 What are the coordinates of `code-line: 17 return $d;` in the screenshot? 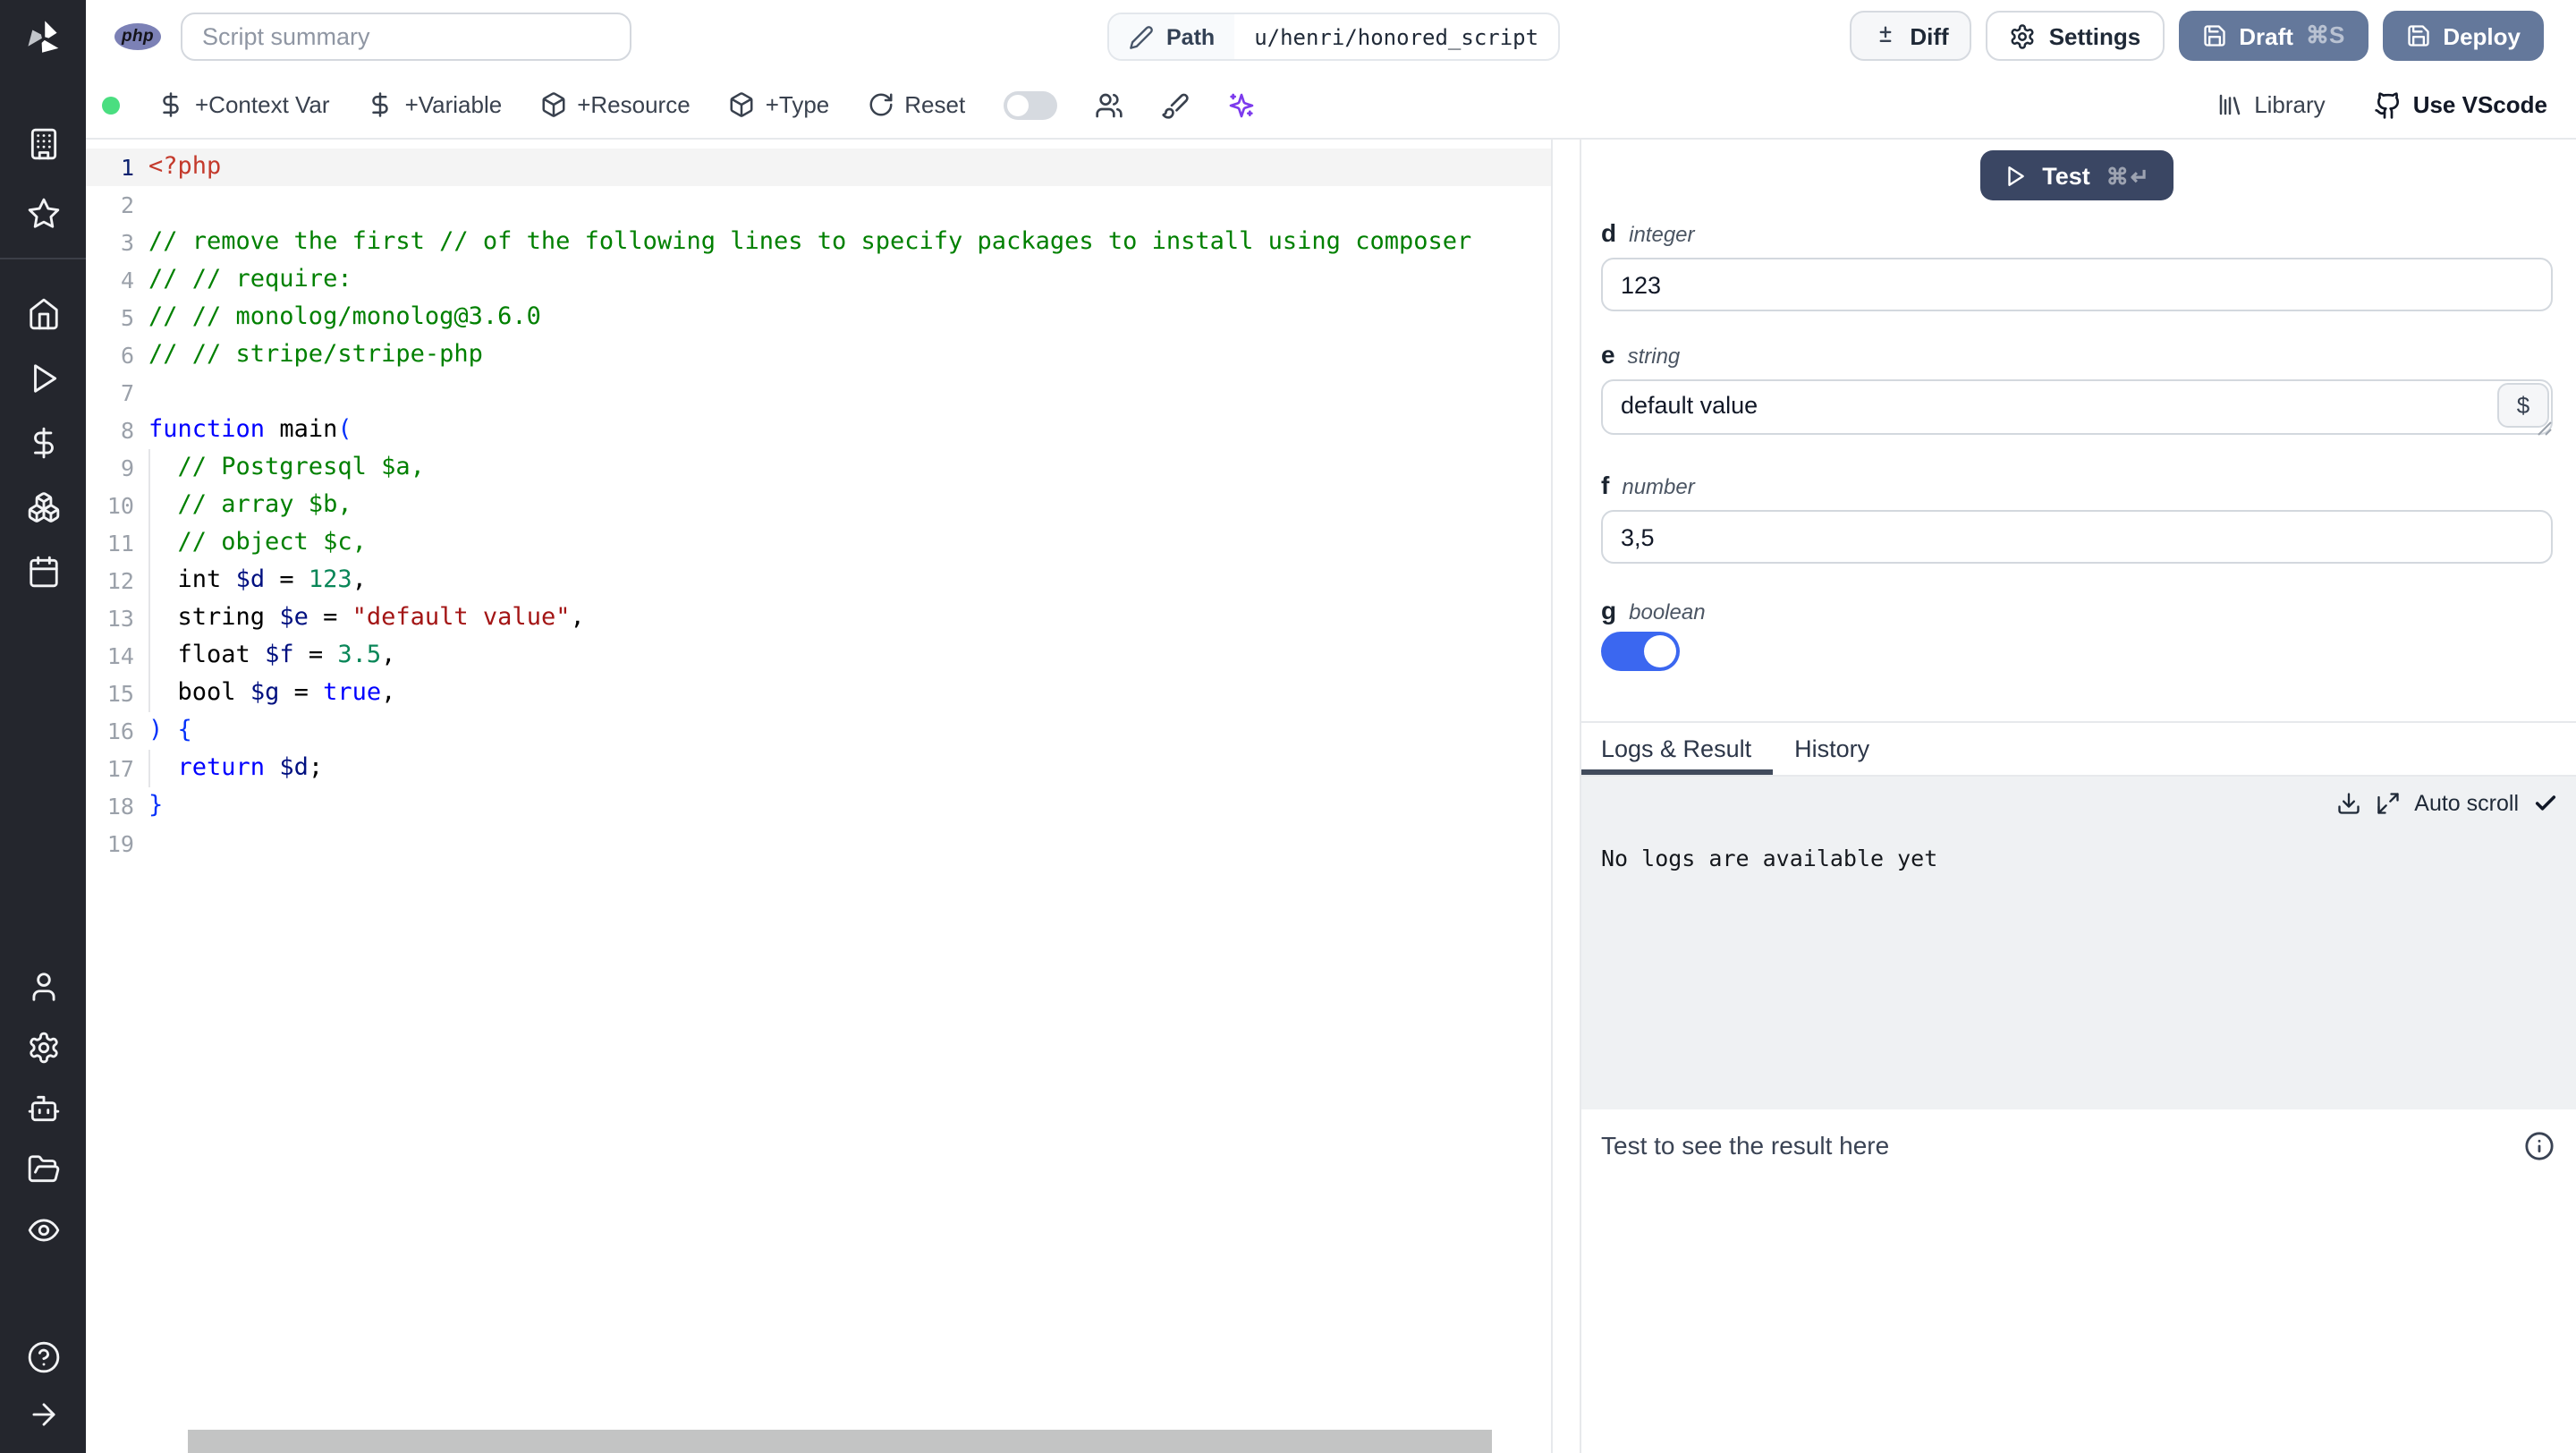 It's located at (818, 768).